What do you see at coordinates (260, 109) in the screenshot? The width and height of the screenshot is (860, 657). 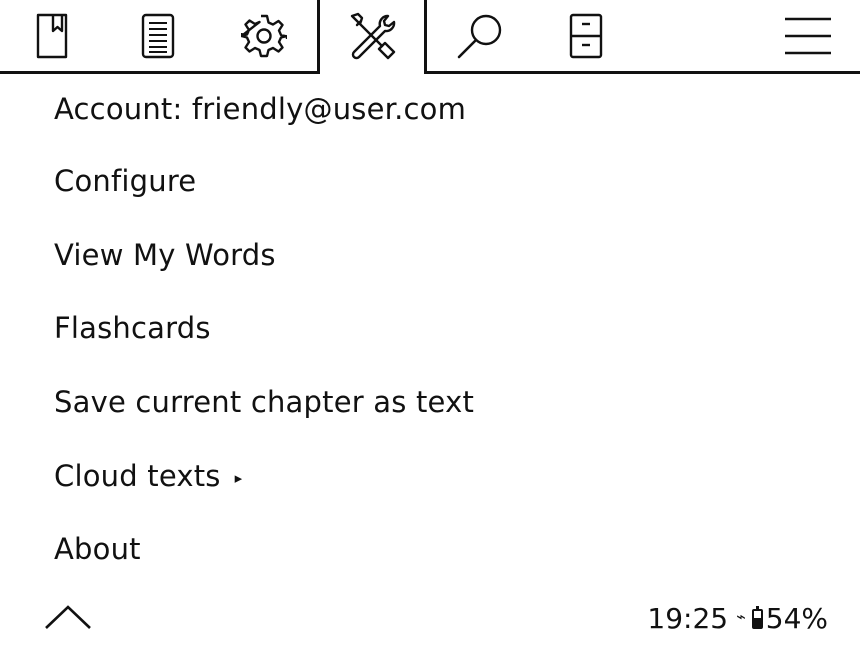 I see `menu-item-label: Account: friendly@user.com` at bounding box center [260, 109].